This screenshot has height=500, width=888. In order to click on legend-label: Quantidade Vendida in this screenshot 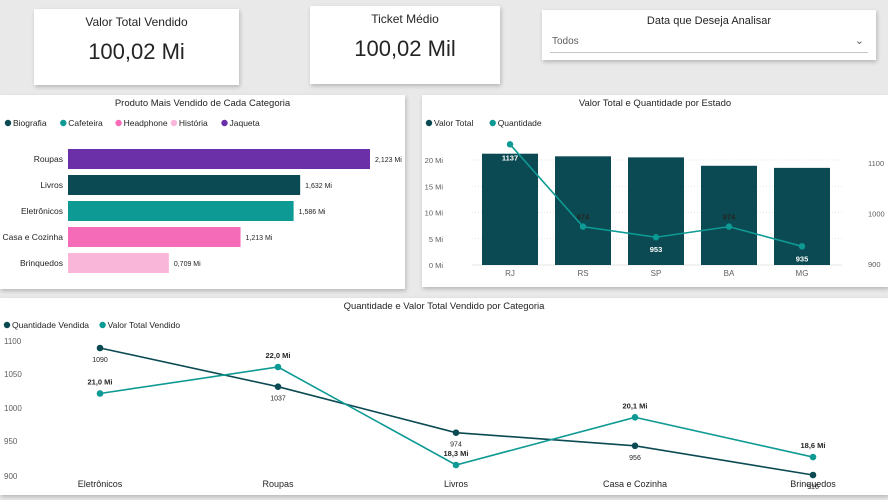, I will do `click(50, 325)`.